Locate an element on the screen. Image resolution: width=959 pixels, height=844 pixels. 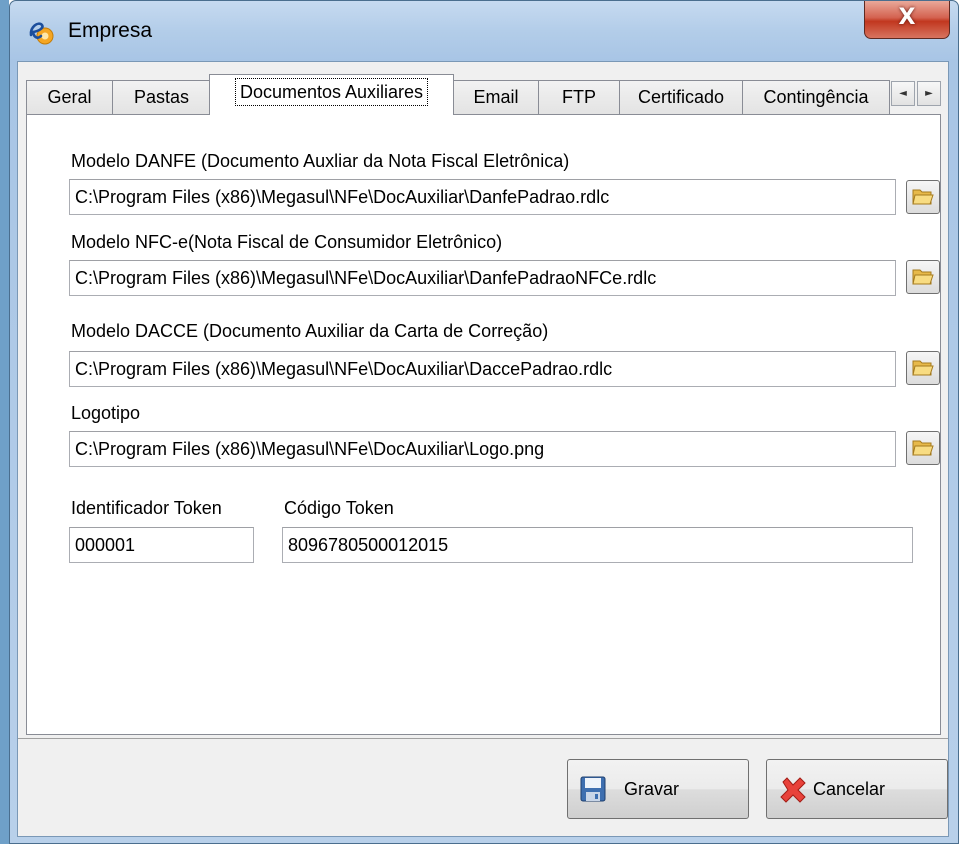
tab-label: FTP is located at coordinates (579, 97).